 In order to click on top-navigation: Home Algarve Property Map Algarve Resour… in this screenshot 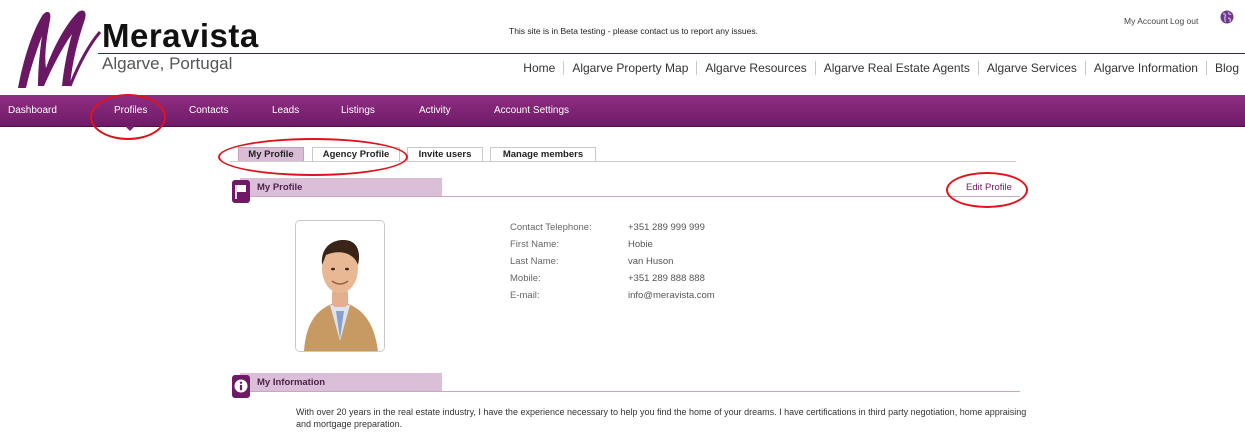, I will do `click(877, 68)`.